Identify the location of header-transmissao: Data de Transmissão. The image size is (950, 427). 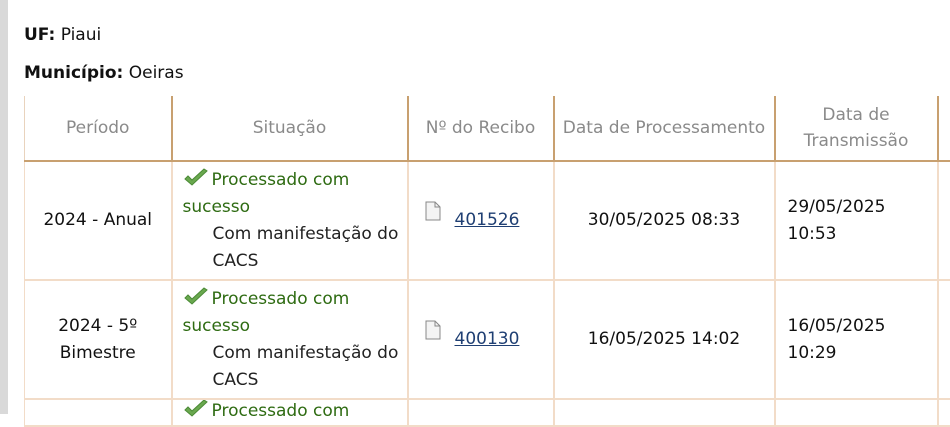
(856, 128).